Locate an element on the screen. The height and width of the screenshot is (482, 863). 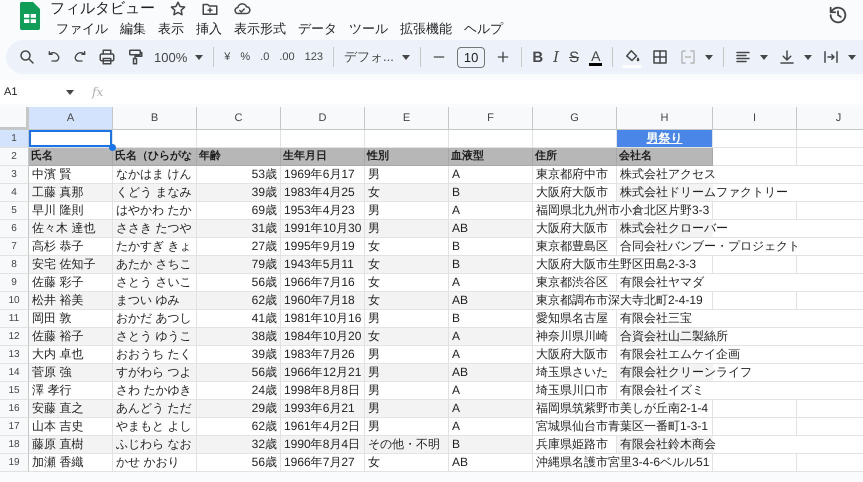
table-cell: おかだ あつし is located at coordinates (155, 319).